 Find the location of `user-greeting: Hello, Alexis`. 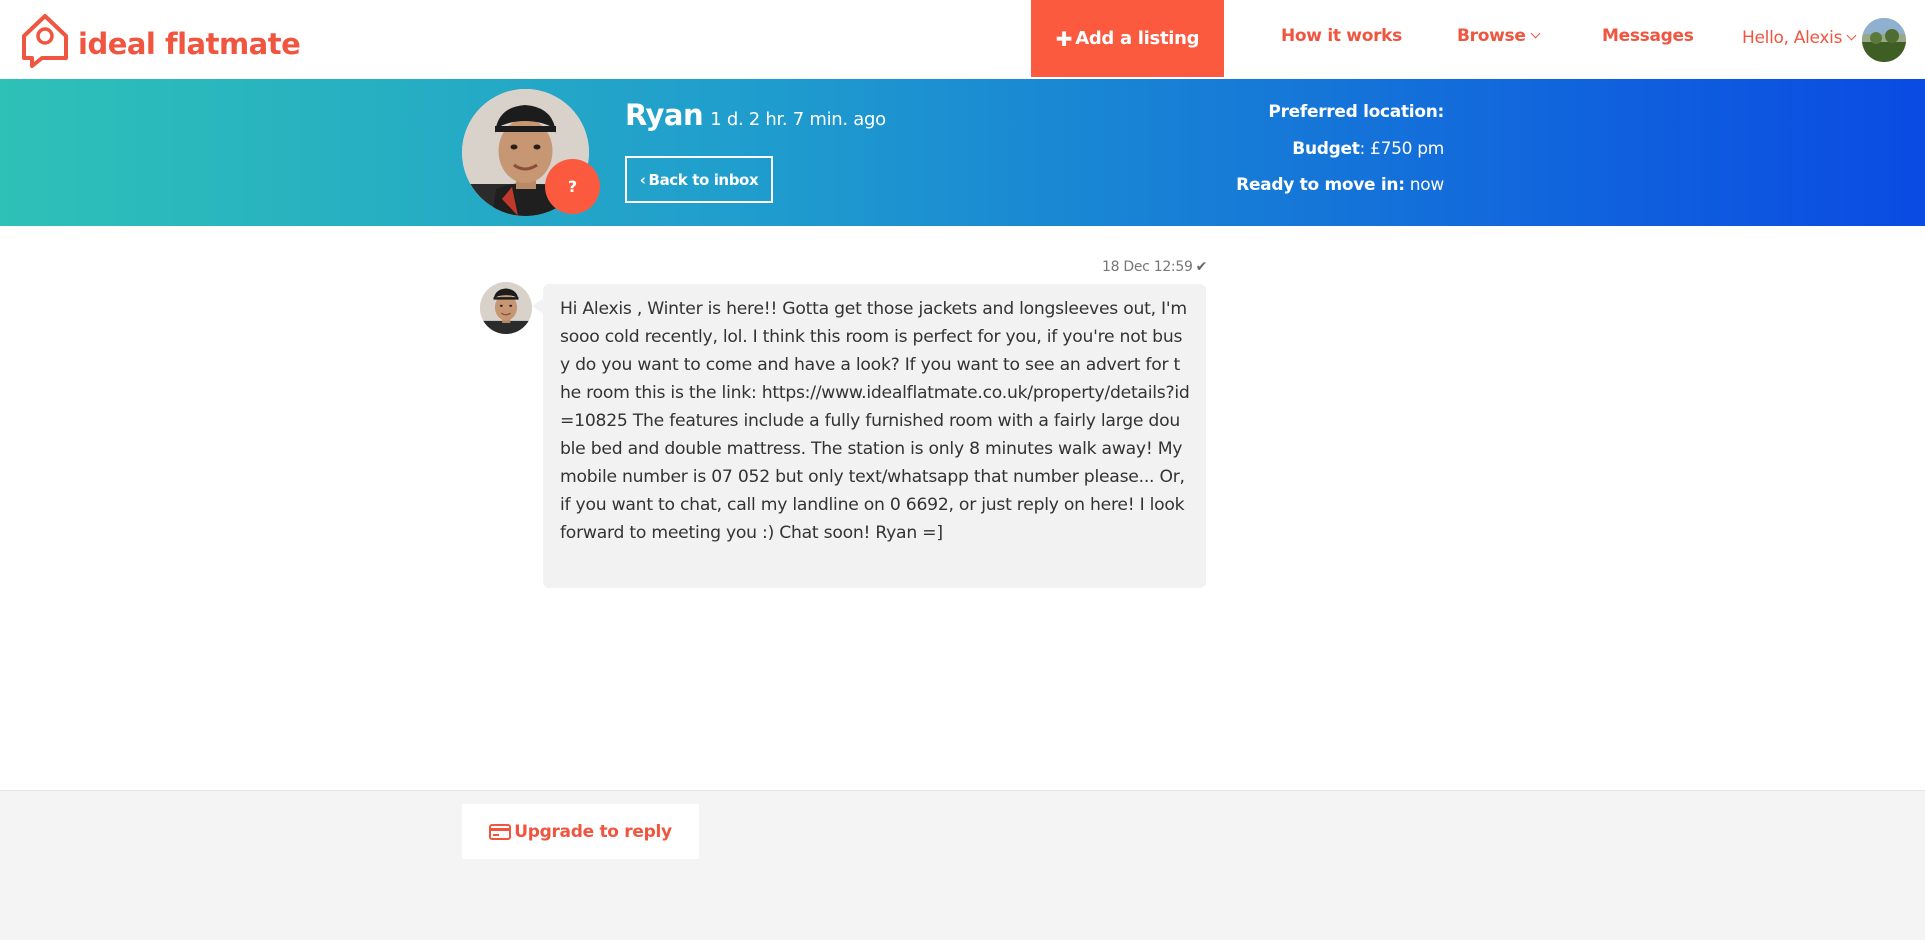

user-greeting: Hello, Alexis is located at coordinates (1792, 38).